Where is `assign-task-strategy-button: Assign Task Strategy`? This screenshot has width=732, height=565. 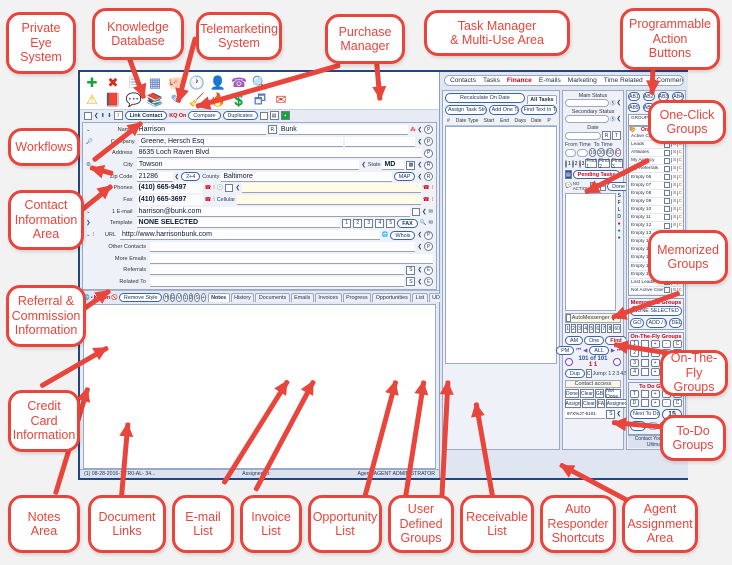
assign-task-strategy-button: Assign Task Strategy is located at coordinates (466, 110).